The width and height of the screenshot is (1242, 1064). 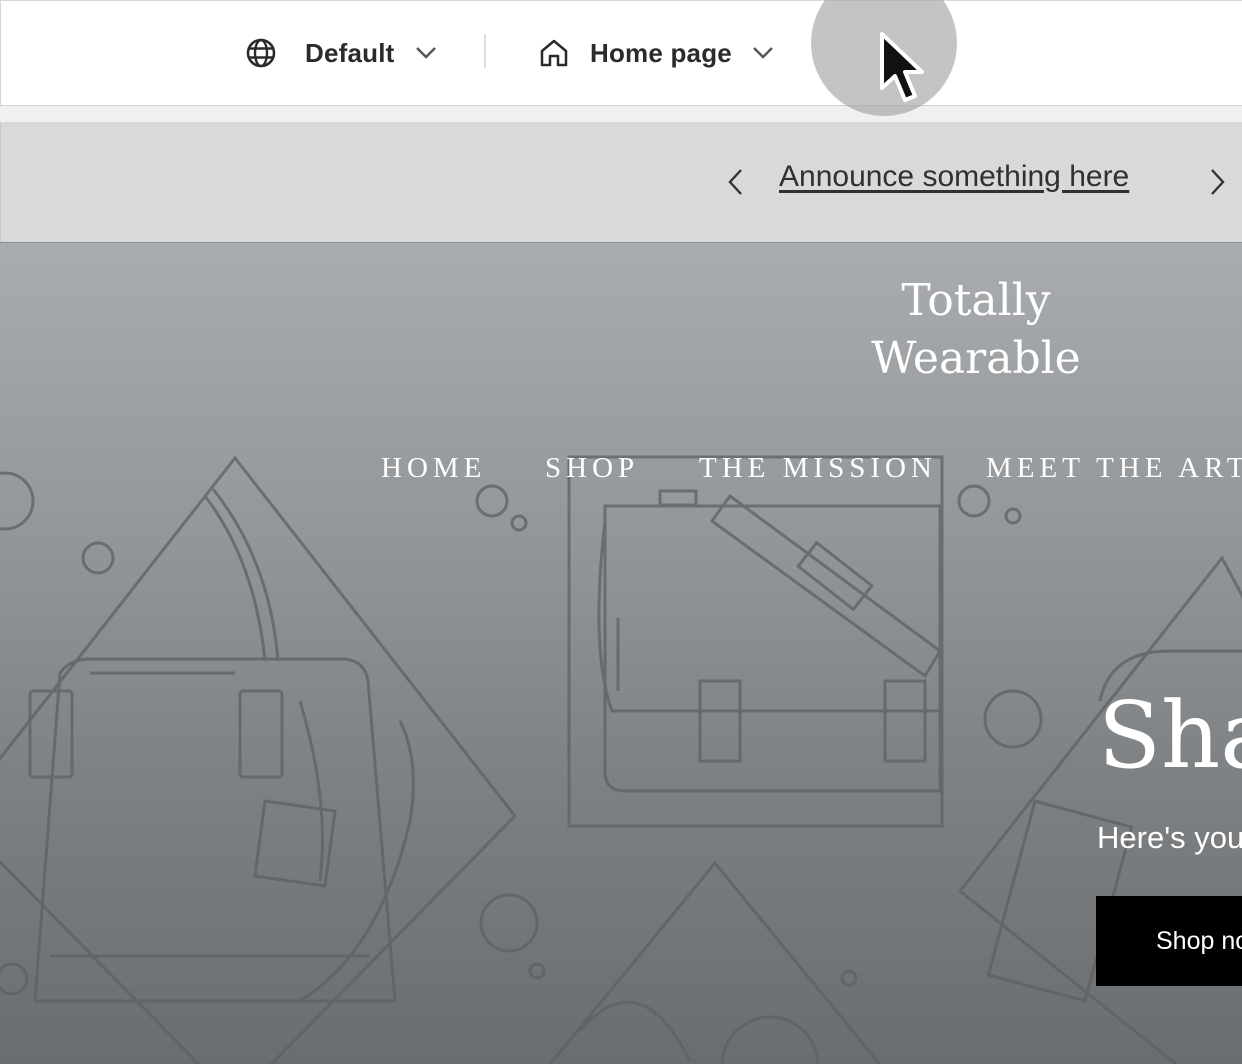 I want to click on editor-top-bar: Default Home page, so click(x=621, y=53).